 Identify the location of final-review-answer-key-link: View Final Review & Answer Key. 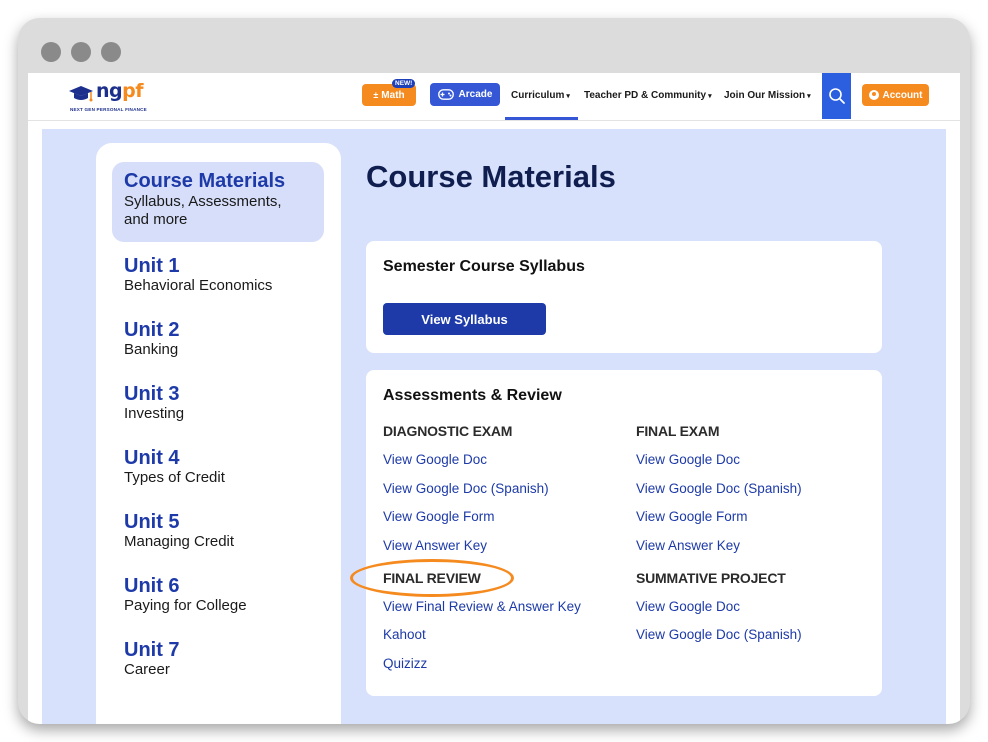
(482, 606).